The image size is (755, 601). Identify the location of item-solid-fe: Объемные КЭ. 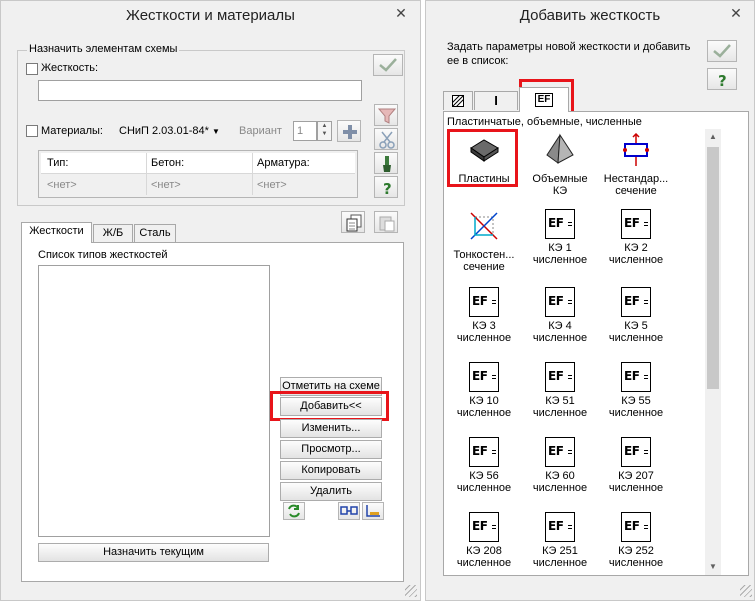
(560, 165).